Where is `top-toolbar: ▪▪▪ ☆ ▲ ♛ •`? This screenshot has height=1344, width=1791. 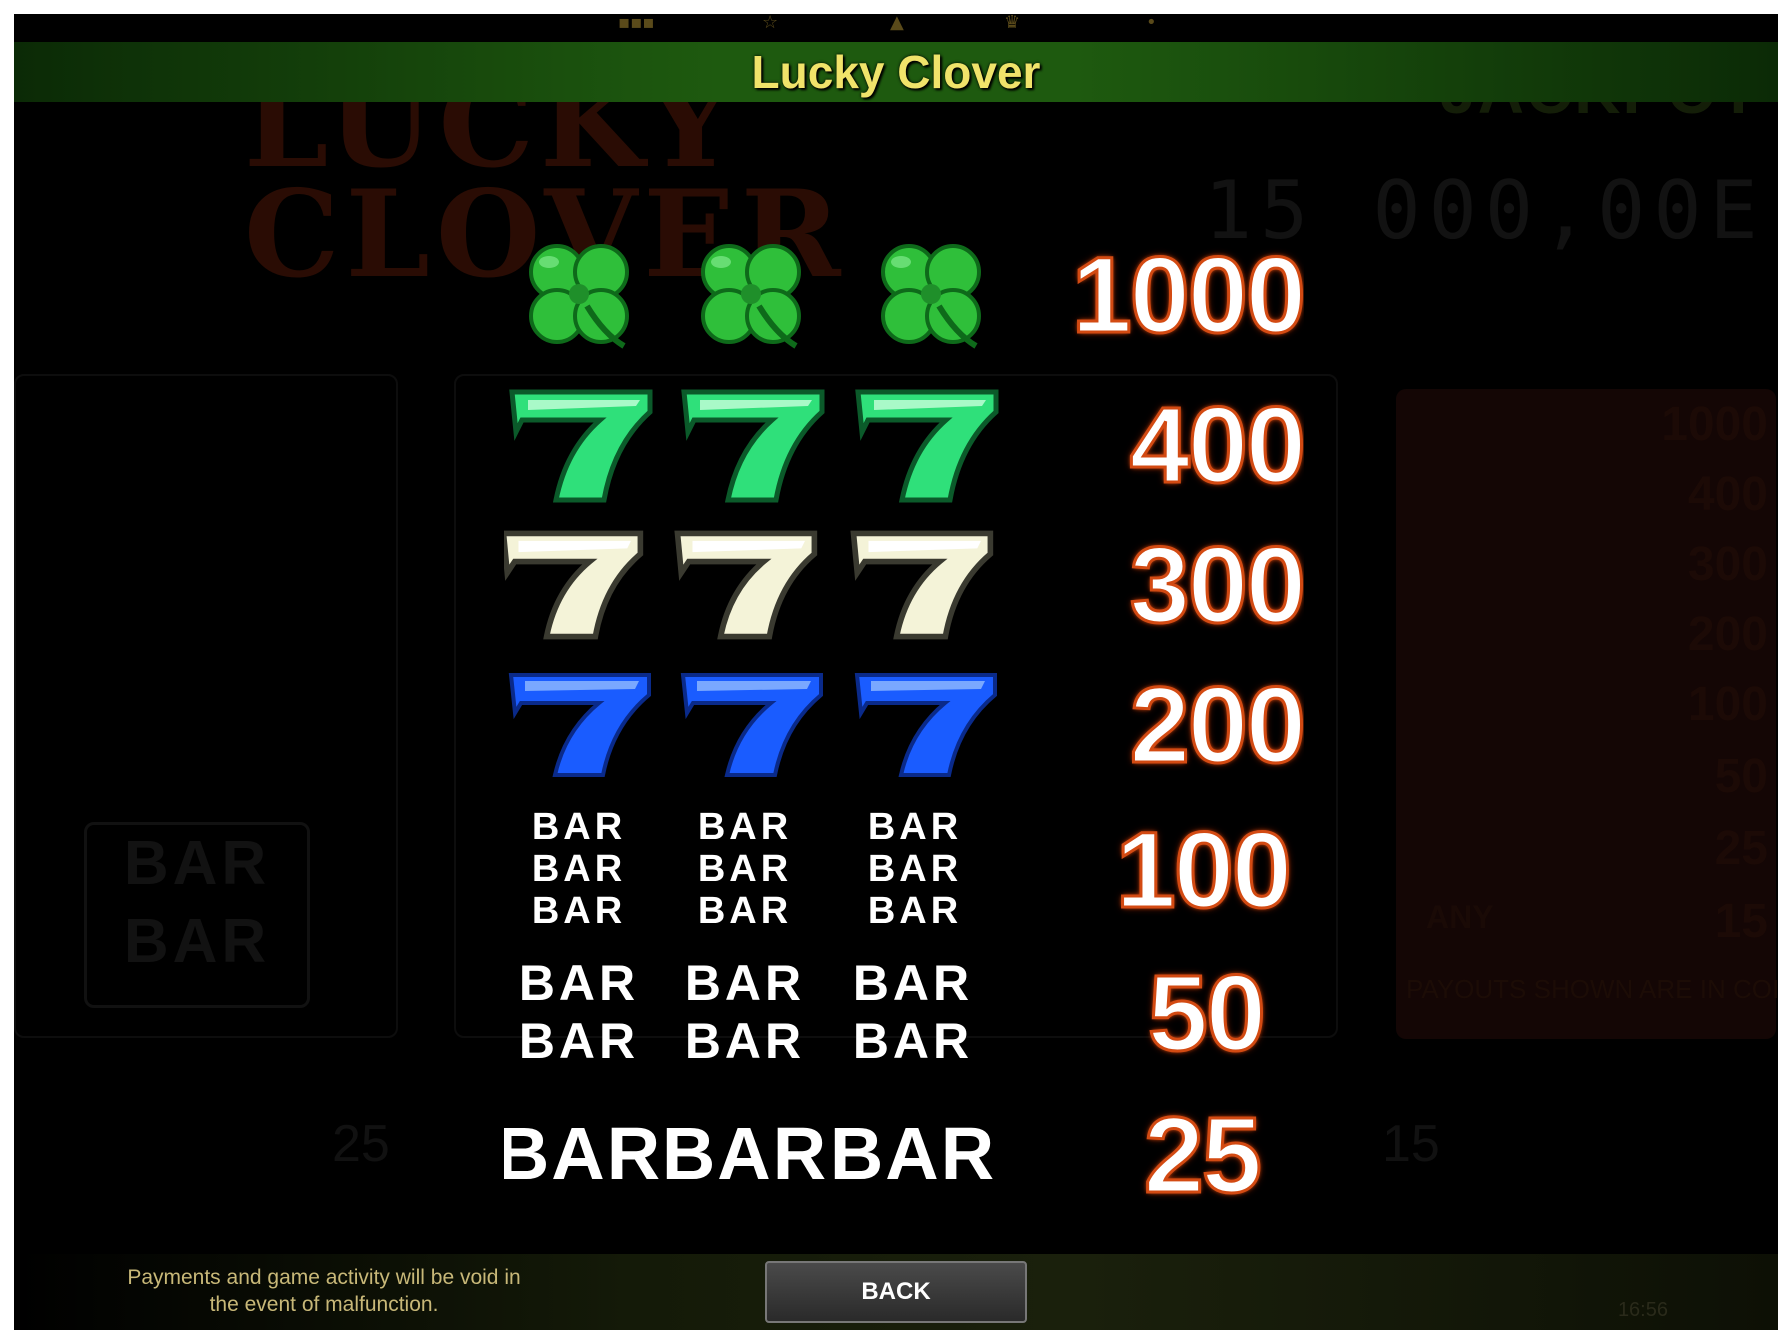
top-toolbar: ▪▪▪ ☆ ▲ ♛ • is located at coordinates (896, 25).